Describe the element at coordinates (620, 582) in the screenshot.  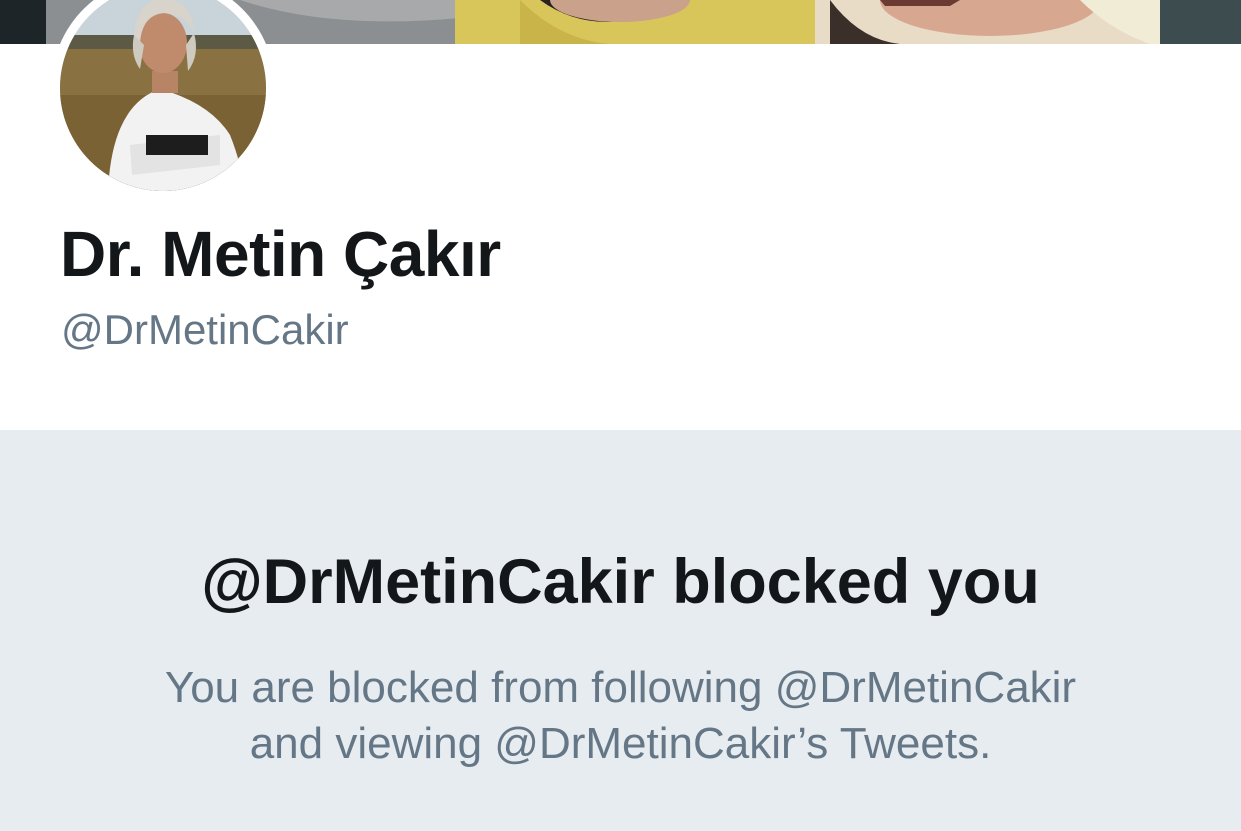
I see `blocked-title: @DrMetinCakir blocked you` at that location.